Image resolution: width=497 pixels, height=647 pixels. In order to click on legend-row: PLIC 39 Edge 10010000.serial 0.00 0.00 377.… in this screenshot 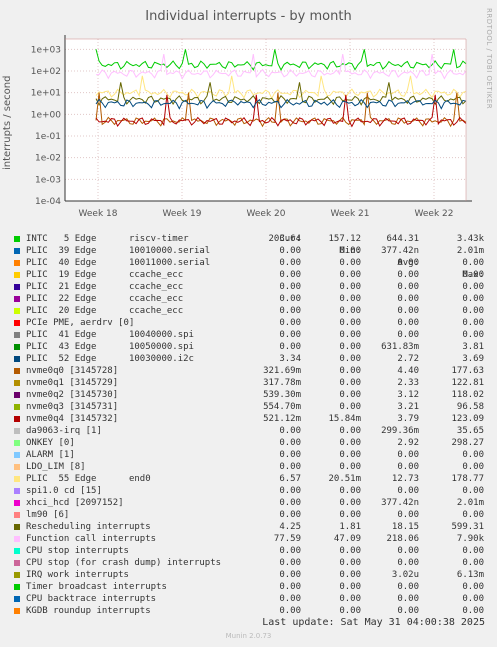, I will do `click(248, 251)`.